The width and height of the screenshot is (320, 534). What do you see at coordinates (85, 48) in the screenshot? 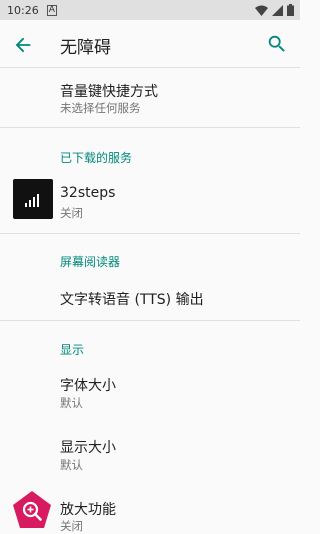
I see `page-title: 无障碍` at bounding box center [85, 48].